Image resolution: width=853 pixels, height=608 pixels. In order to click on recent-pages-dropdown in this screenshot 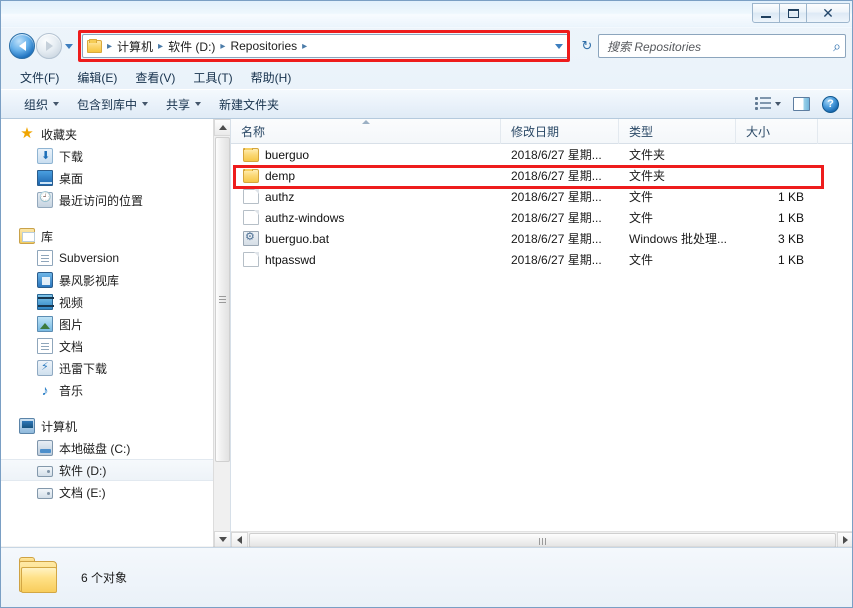, I will do `click(69, 46)`.